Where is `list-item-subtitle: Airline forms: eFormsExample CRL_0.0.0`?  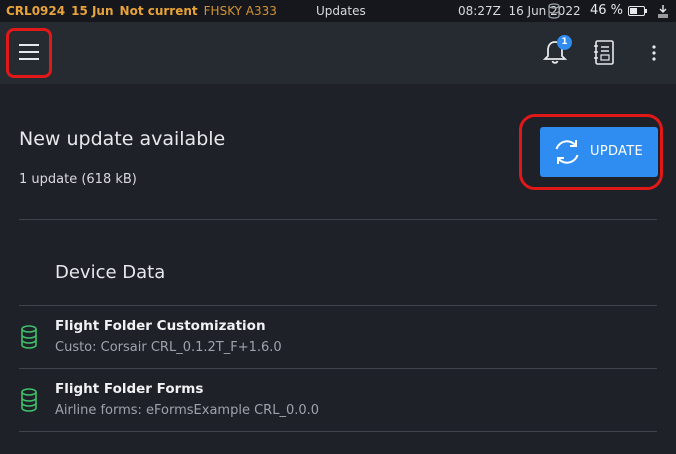
list-item-subtitle: Airline forms: eFormsExample CRL_0.0.0 is located at coordinates (187, 410).